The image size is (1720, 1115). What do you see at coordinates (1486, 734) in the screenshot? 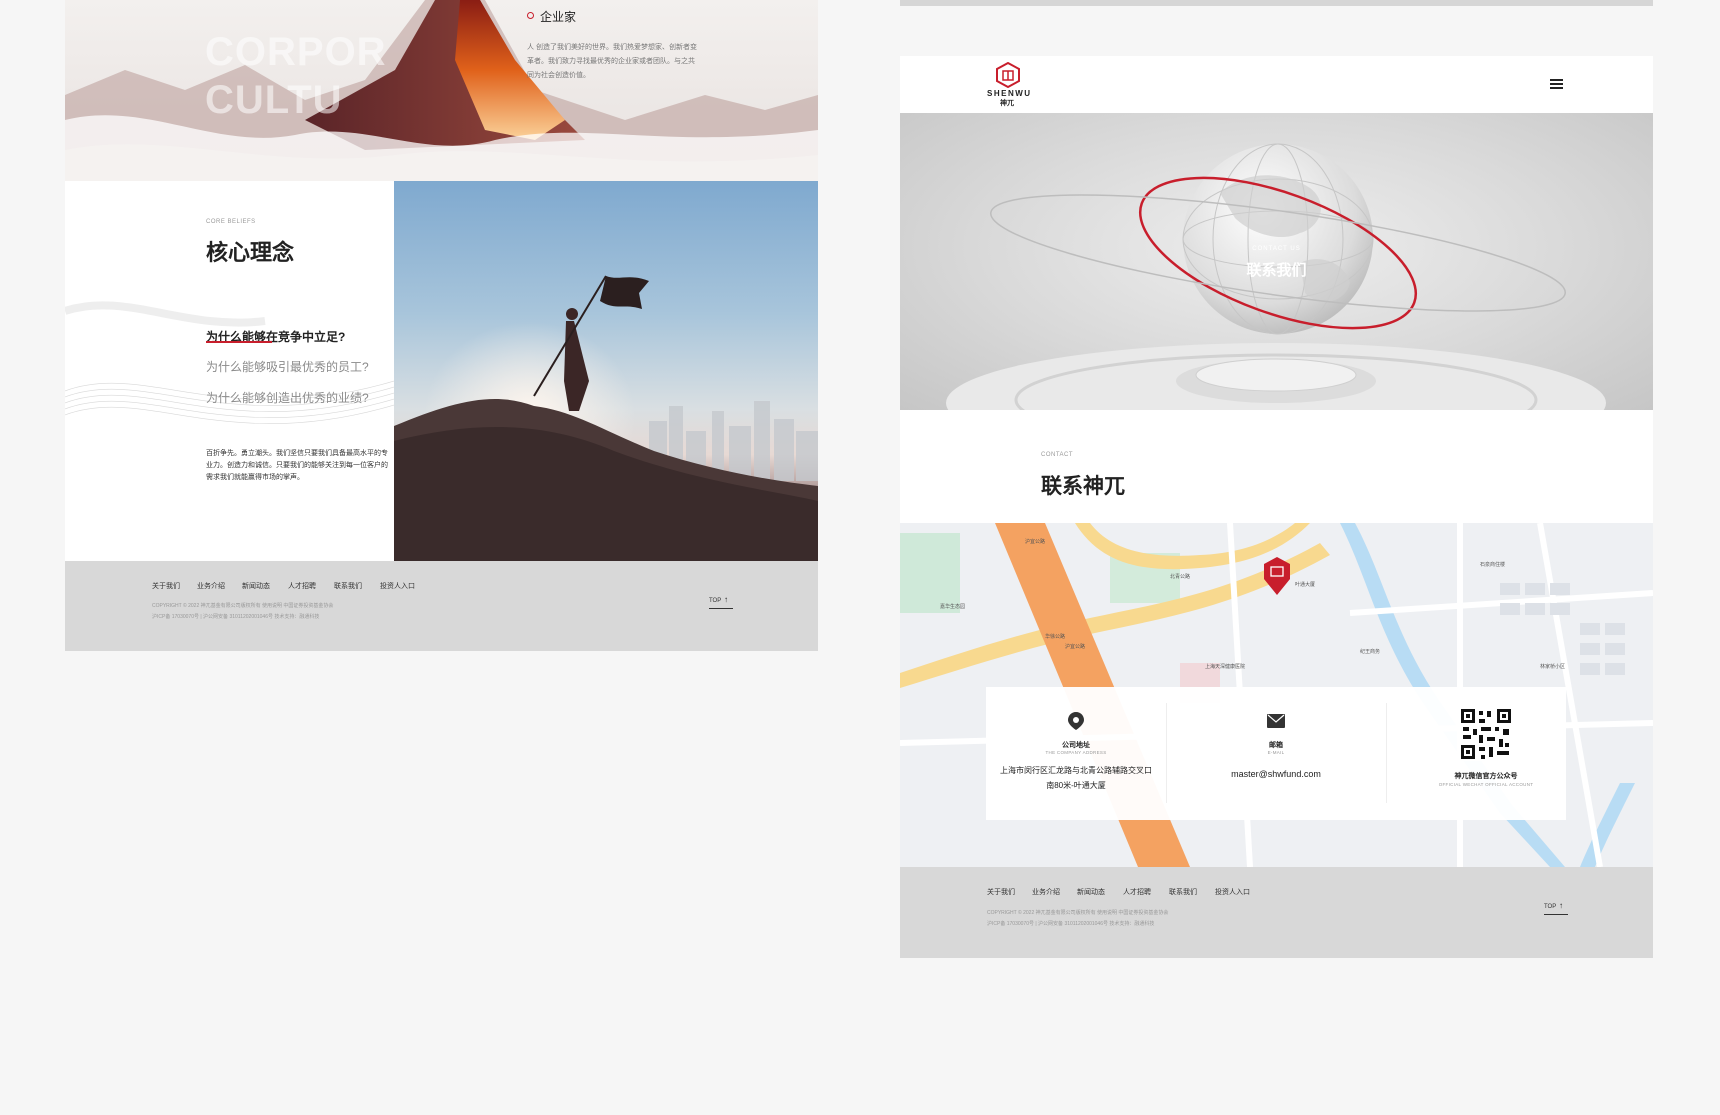
I see `qr-code-icon` at bounding box center [1486, 734].